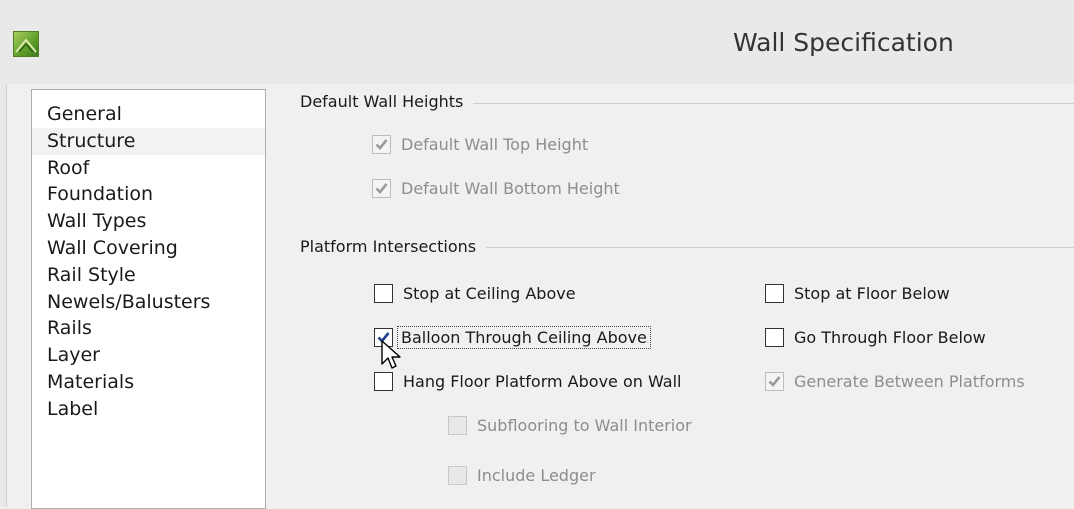  I want to click on checkbox-go-through-floor-below: Go Through Floor Below, so click(875, 337).